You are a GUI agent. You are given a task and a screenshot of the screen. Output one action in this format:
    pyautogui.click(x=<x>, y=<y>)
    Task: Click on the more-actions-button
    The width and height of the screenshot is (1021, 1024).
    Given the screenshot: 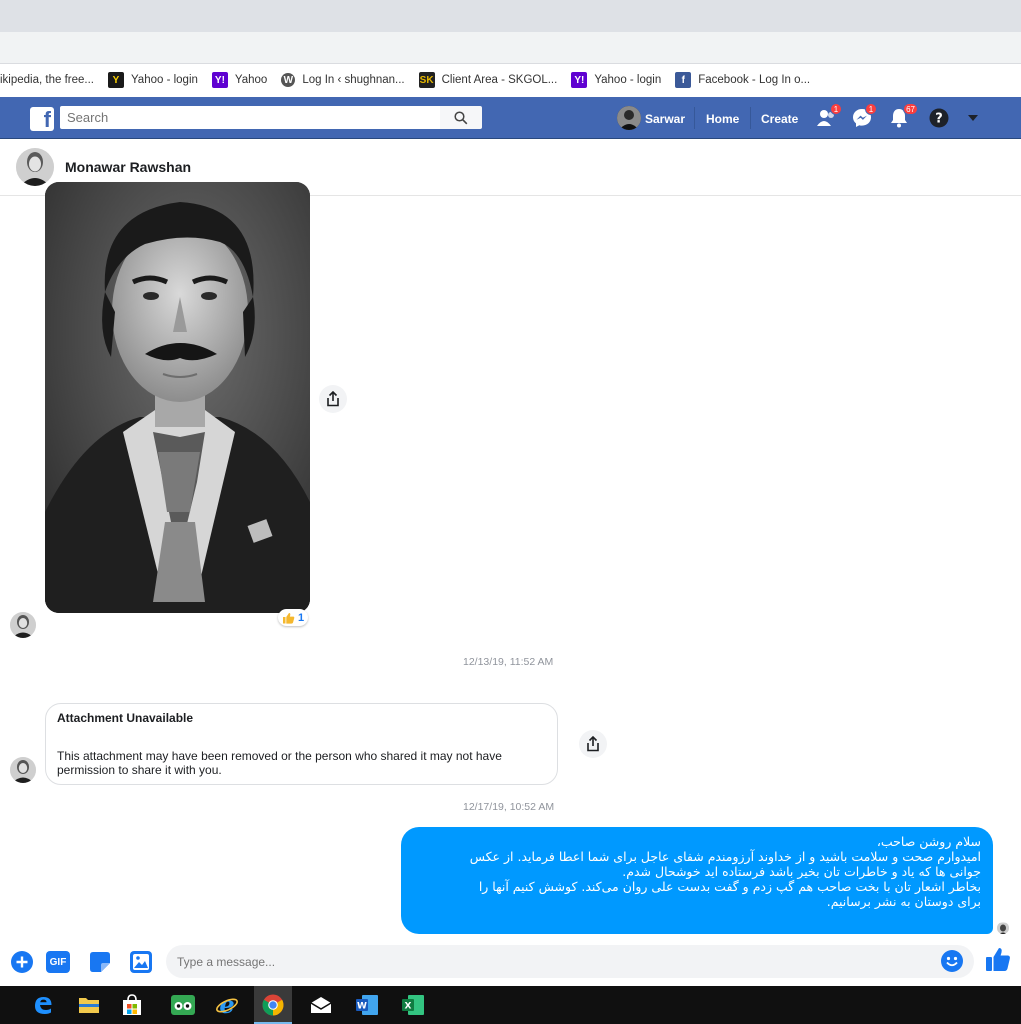 What is the action you would take?
    pyautogui.click(x=22, y=962)
    